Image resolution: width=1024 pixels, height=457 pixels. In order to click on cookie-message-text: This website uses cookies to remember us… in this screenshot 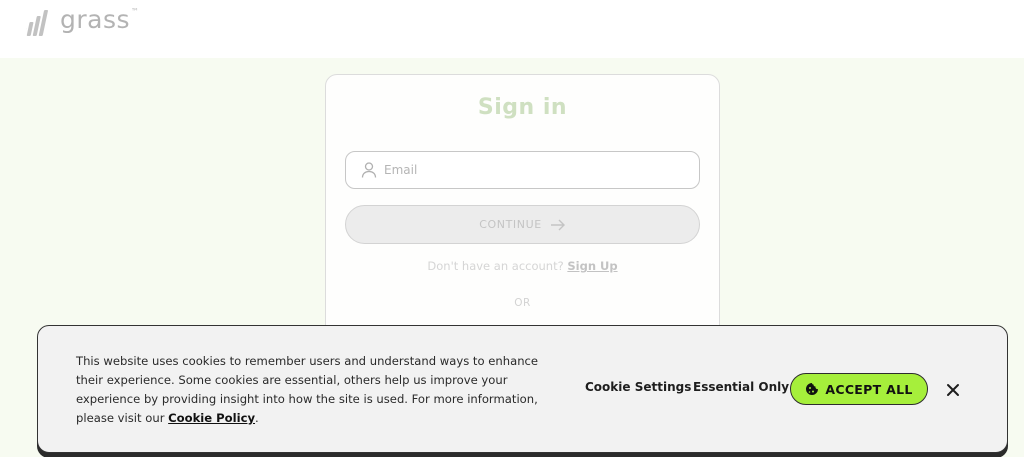, I will do `click(307, 389)`.